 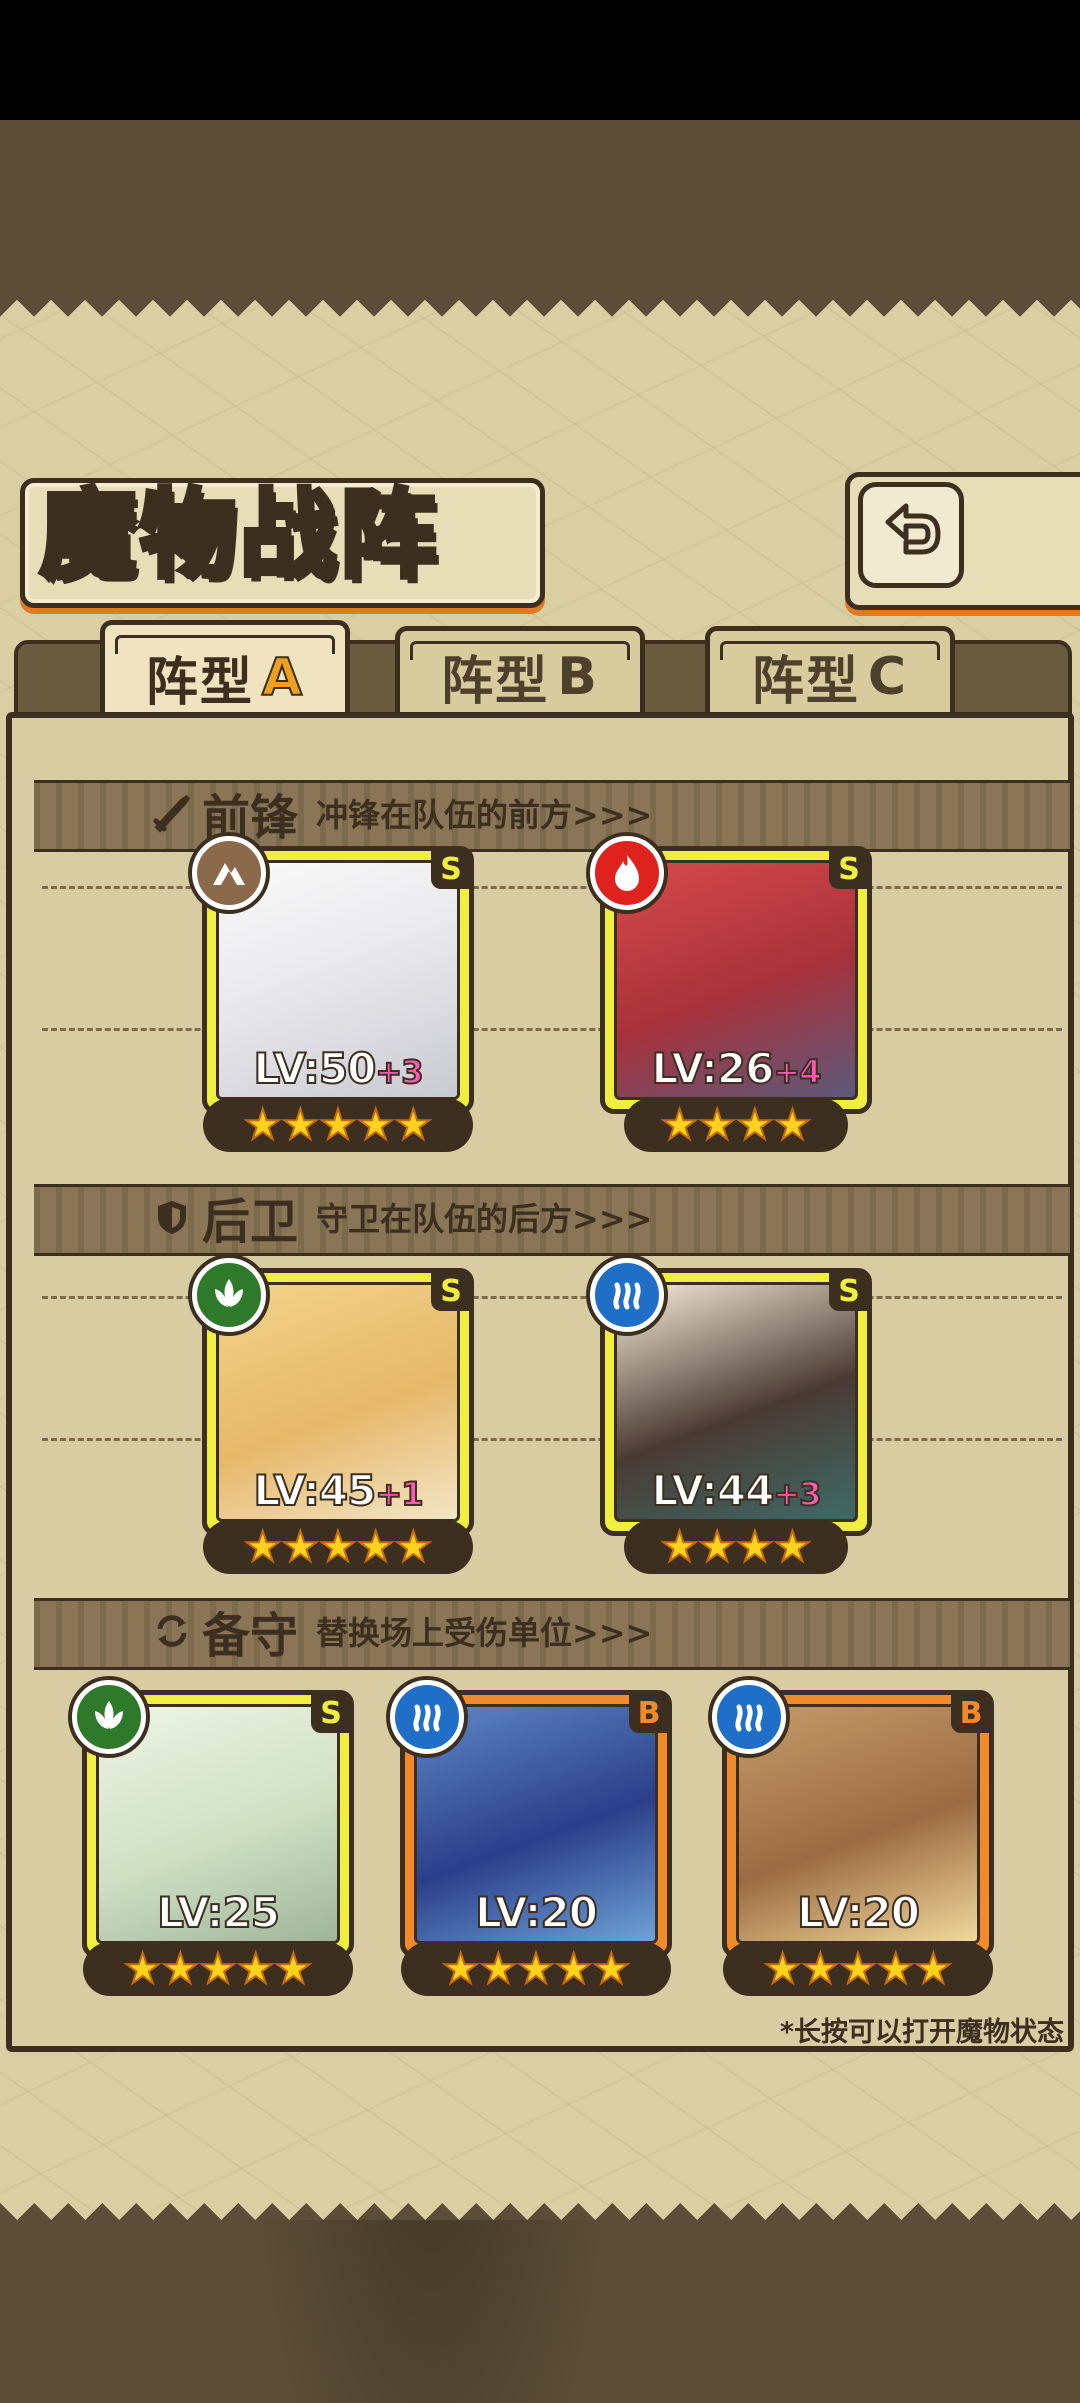 I want to click on section-header-rear: 后卫 守卫在队伍的后方>>>, so click(x=402, y=1217).